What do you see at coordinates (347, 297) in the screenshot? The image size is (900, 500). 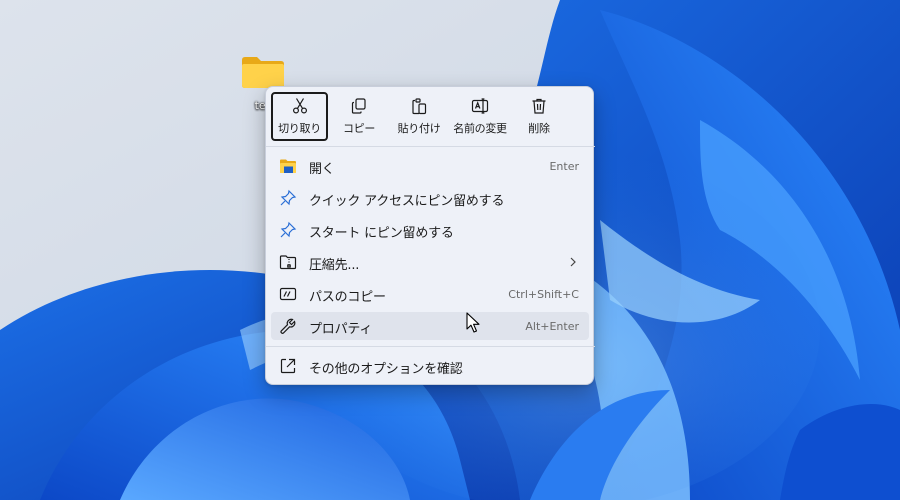 I see `menu-item-copy-path-label: パスのコピー` at bounding box center [347, 297].